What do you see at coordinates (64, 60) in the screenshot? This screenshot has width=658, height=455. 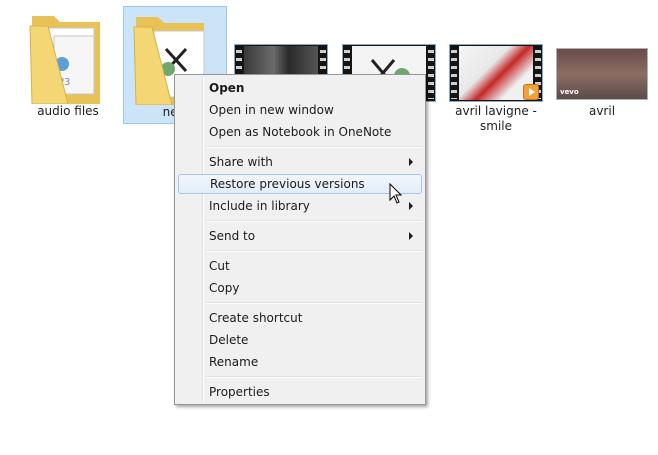 I see `folder-icon: P3` at bounding box center [64, 60].